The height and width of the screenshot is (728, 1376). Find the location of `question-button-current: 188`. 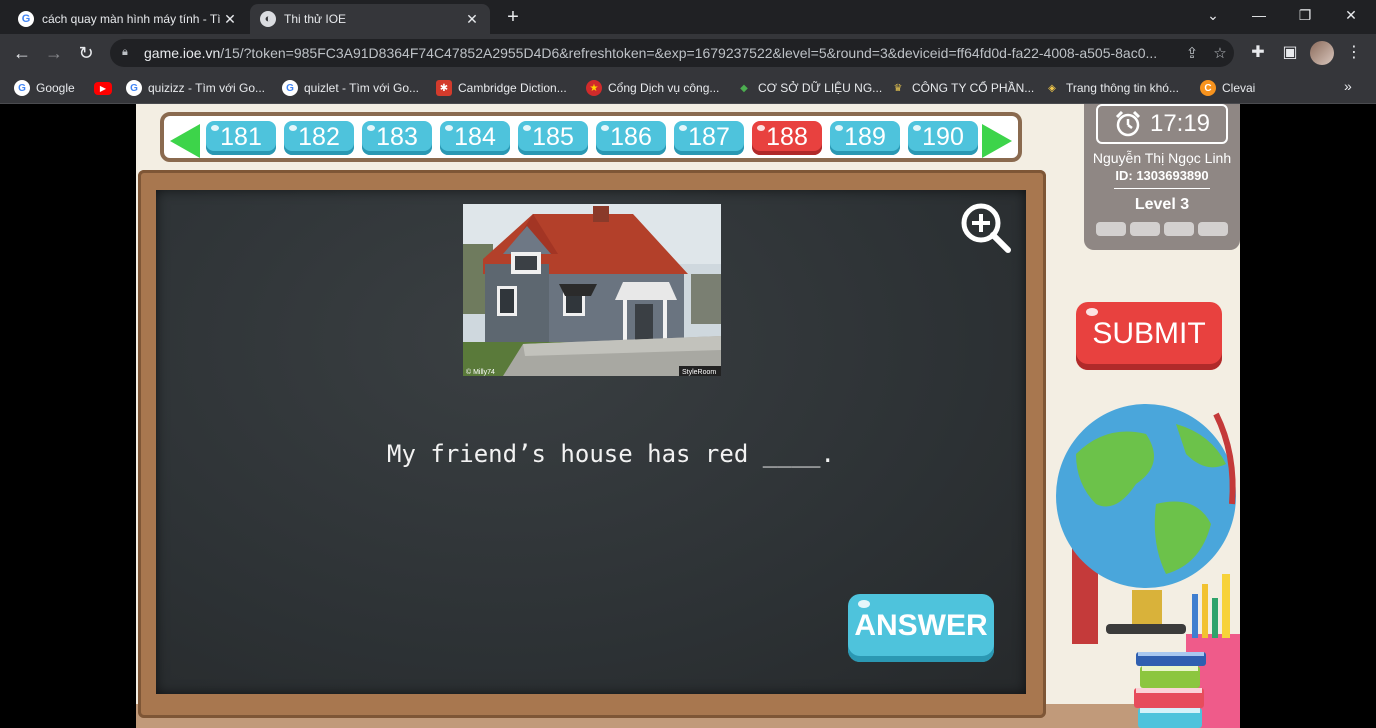

question-button-current: 188 is located at coordinates (787, 138).